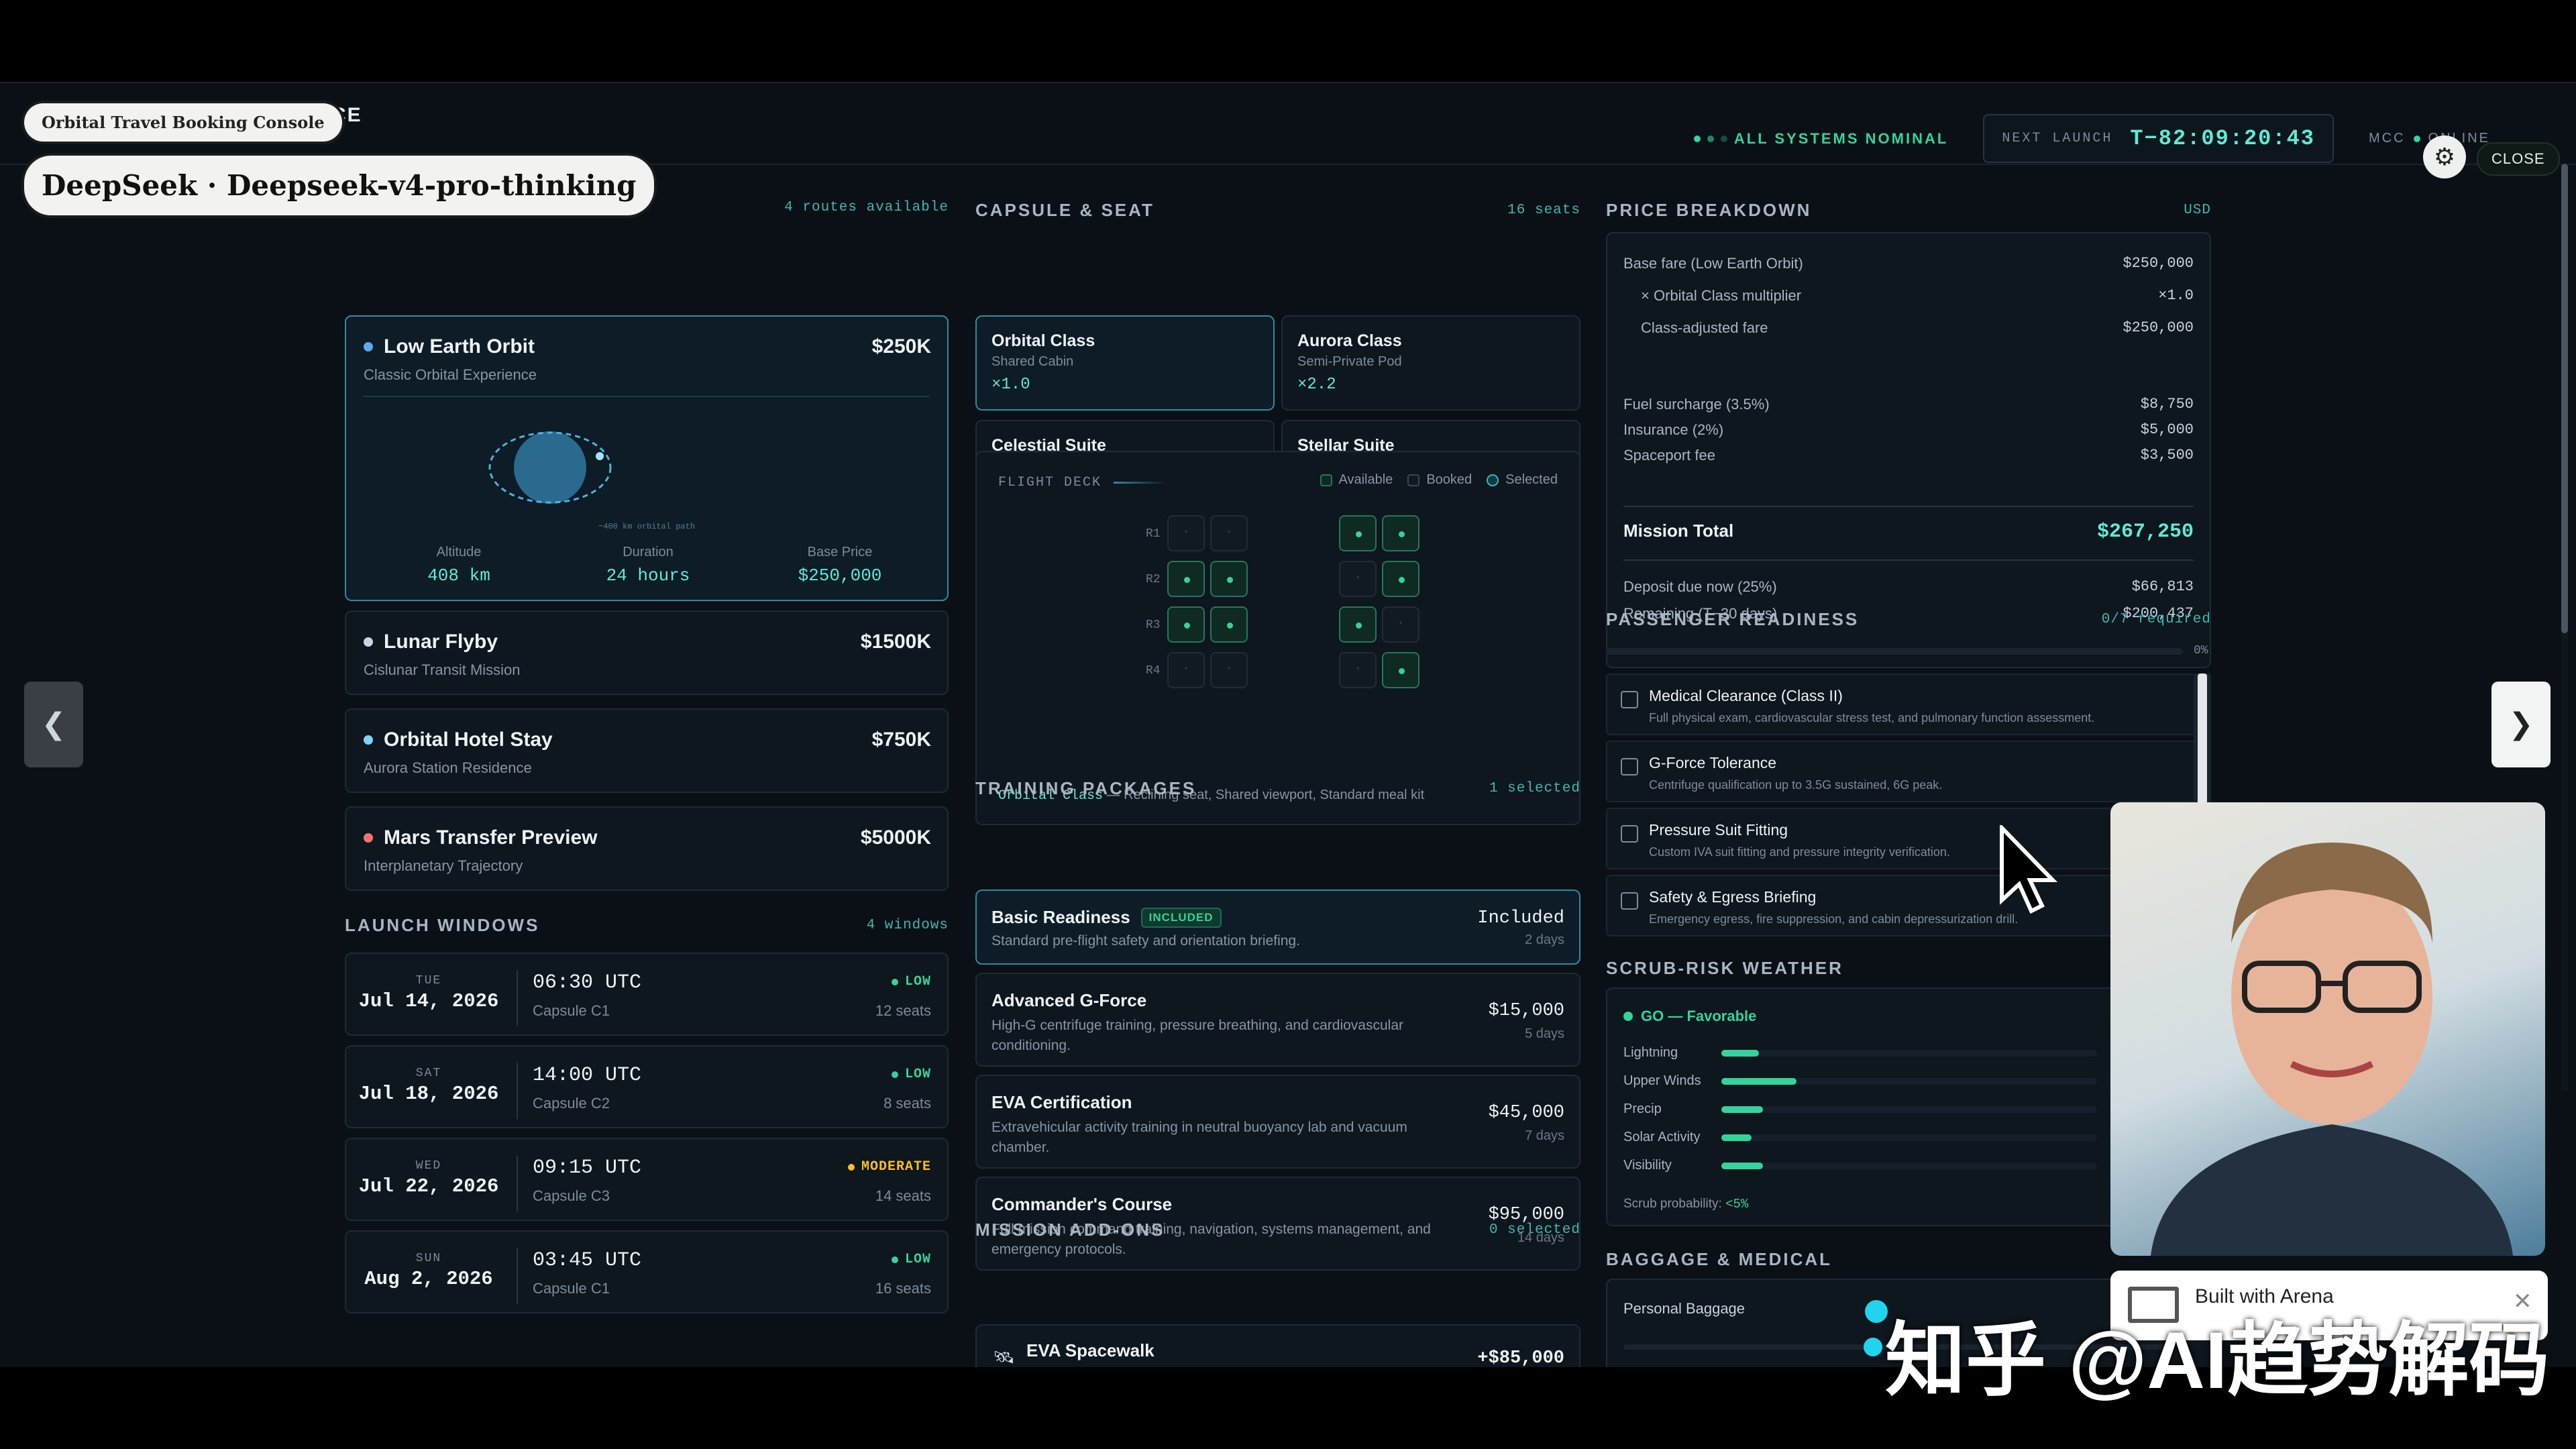 The height and width of the screenshot is (1449, 2576). What do you see at coordinates (1647, 1165) in the screenshot?
I see `weather-label: Visibility` at bounding box center [1647, 1165].